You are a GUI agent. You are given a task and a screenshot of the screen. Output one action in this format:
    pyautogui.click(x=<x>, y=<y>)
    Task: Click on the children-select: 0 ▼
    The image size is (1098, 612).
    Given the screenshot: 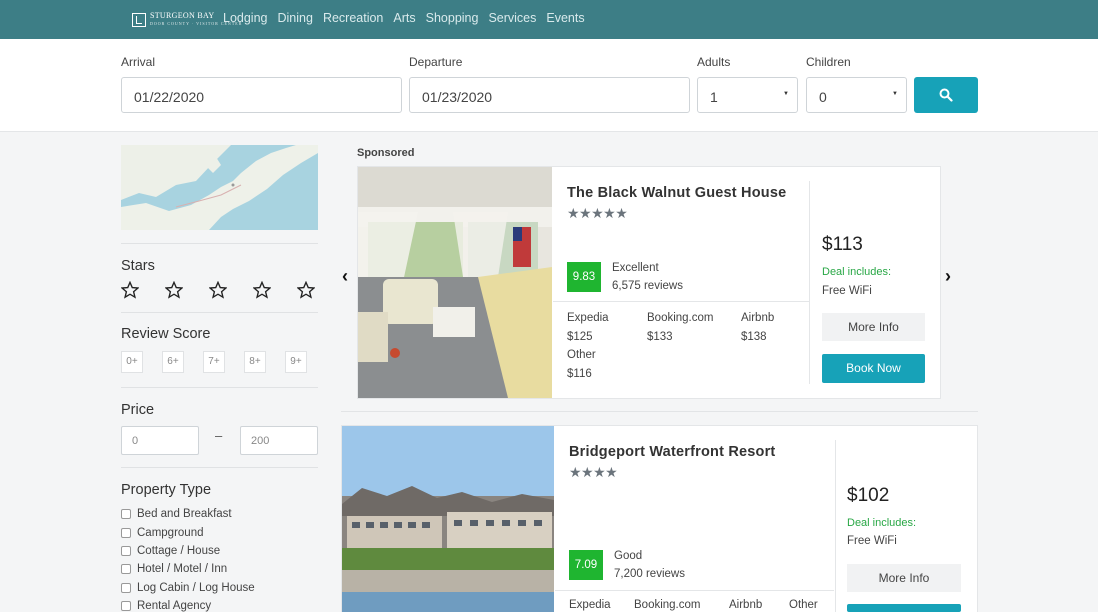 What is the action you would take?
    pyautogui.click(x=856, y=95)
    